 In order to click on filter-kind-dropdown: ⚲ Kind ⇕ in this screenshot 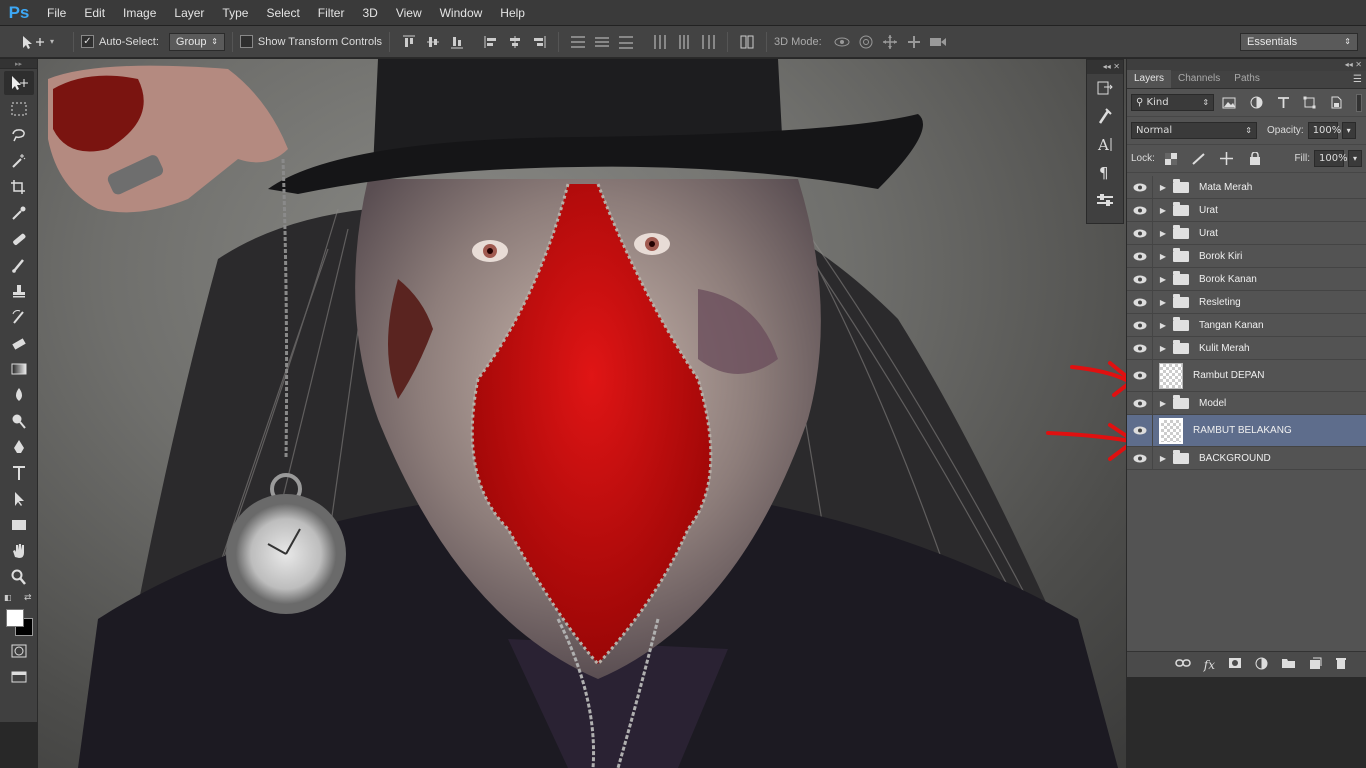, I will do `click(1173, 102)`.